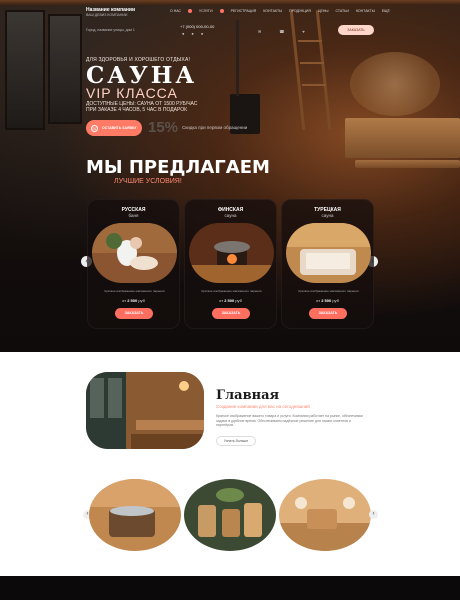 This screenshot has width=460, height=600. What do you see at coordinates (386, 11) in the screenshot?
I see `nav-item: ЕЩЁ` at bounding box center [386, 11].